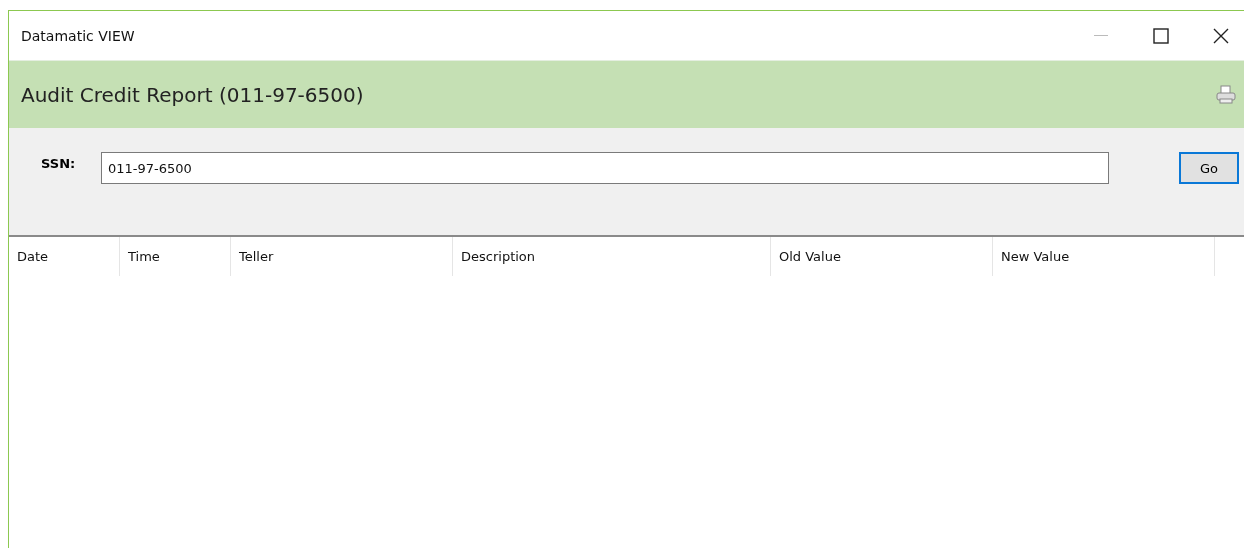  I want to click on ssn-field: 011-97-6500, so click(605, 168).